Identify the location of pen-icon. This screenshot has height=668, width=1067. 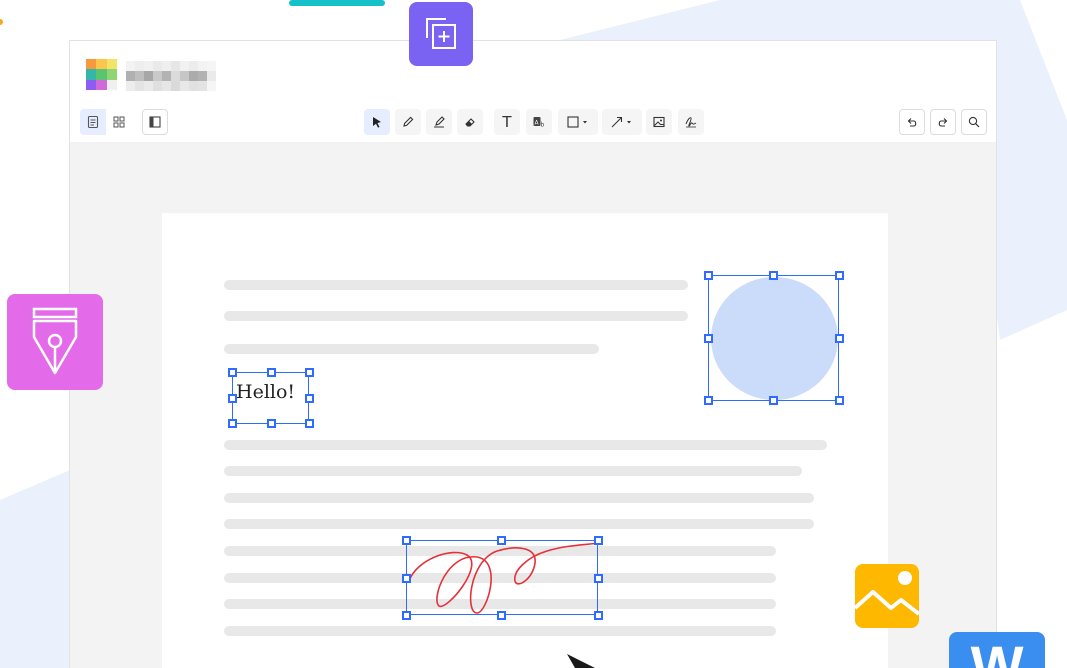
(408, 121).